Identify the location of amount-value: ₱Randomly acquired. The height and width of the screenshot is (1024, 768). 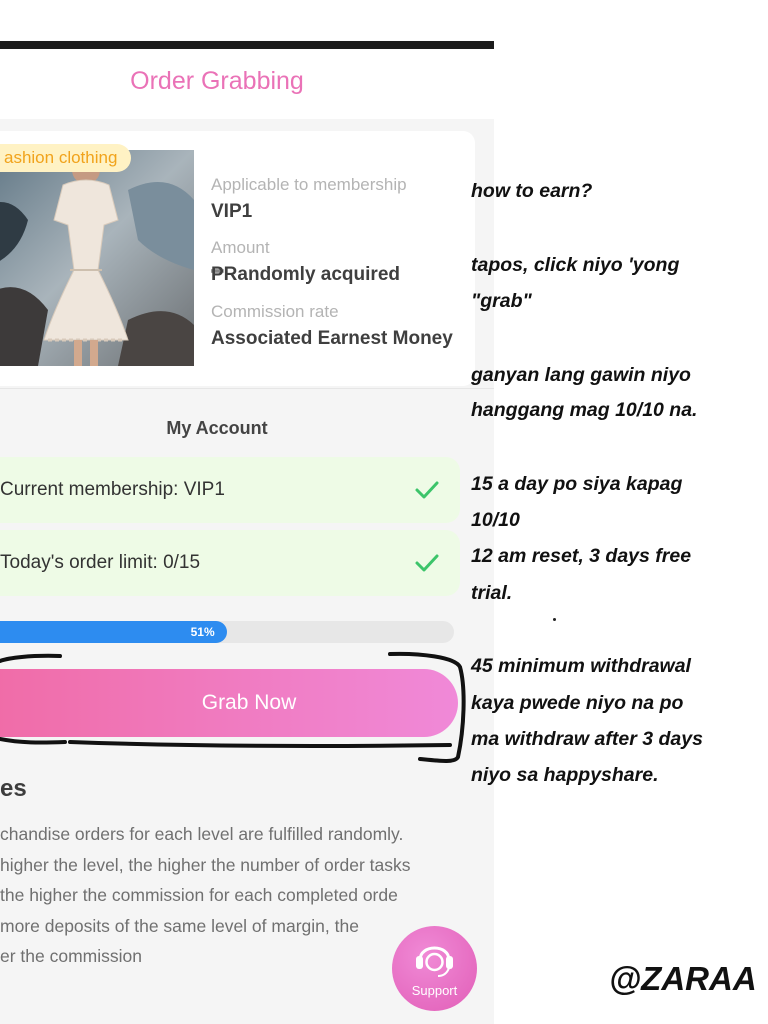
(305, 274).